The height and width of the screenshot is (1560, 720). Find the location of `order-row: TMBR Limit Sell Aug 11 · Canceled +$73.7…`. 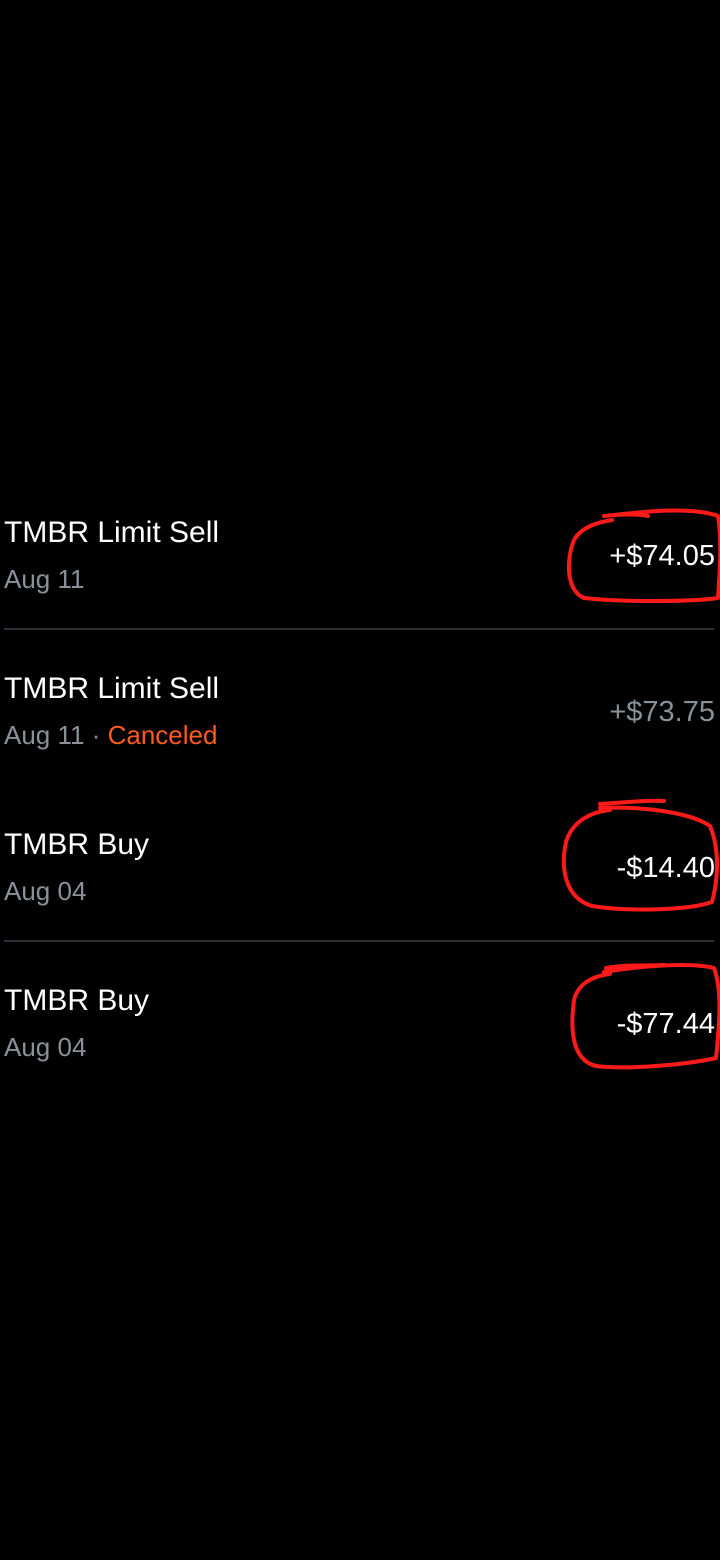

order-row: TMBR Limit Sell Aug 11 · Canceled +$73.7… is located at coordinates (360, 742).